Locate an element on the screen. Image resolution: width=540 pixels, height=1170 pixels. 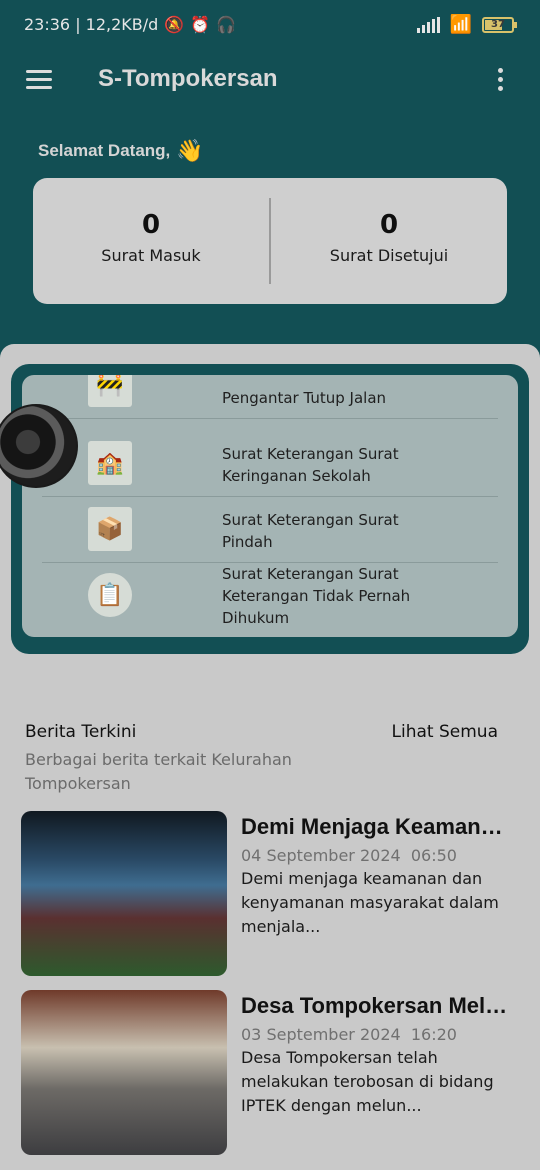
status-bar: 23:36 | 12,2KB/d 🔕 ⏰ 🎧 📶 37 is located at coordinates (270, 26).